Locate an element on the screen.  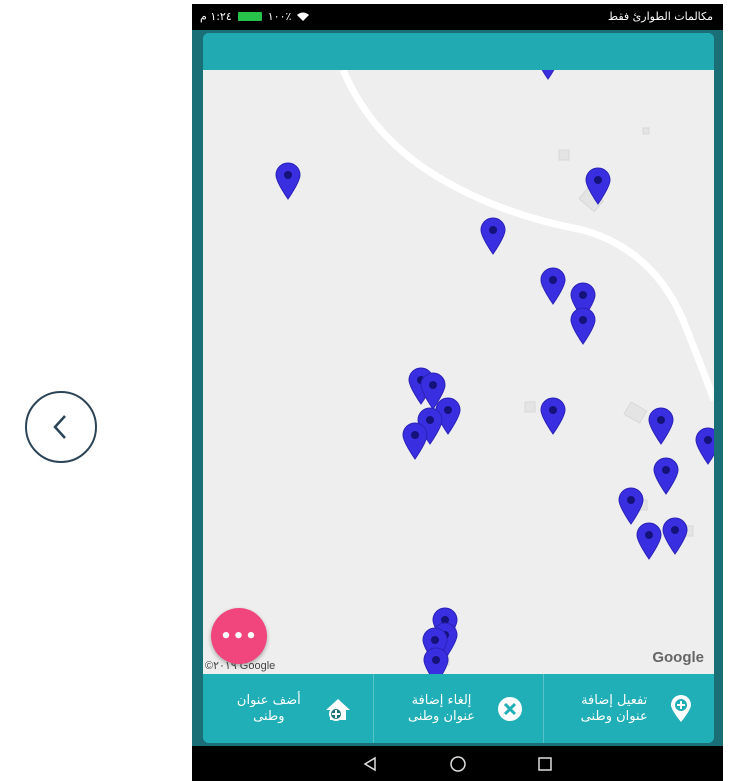
cancel-add-button: إلغاء إضافة عنوان وطنى is located at coordinates (459, 708).